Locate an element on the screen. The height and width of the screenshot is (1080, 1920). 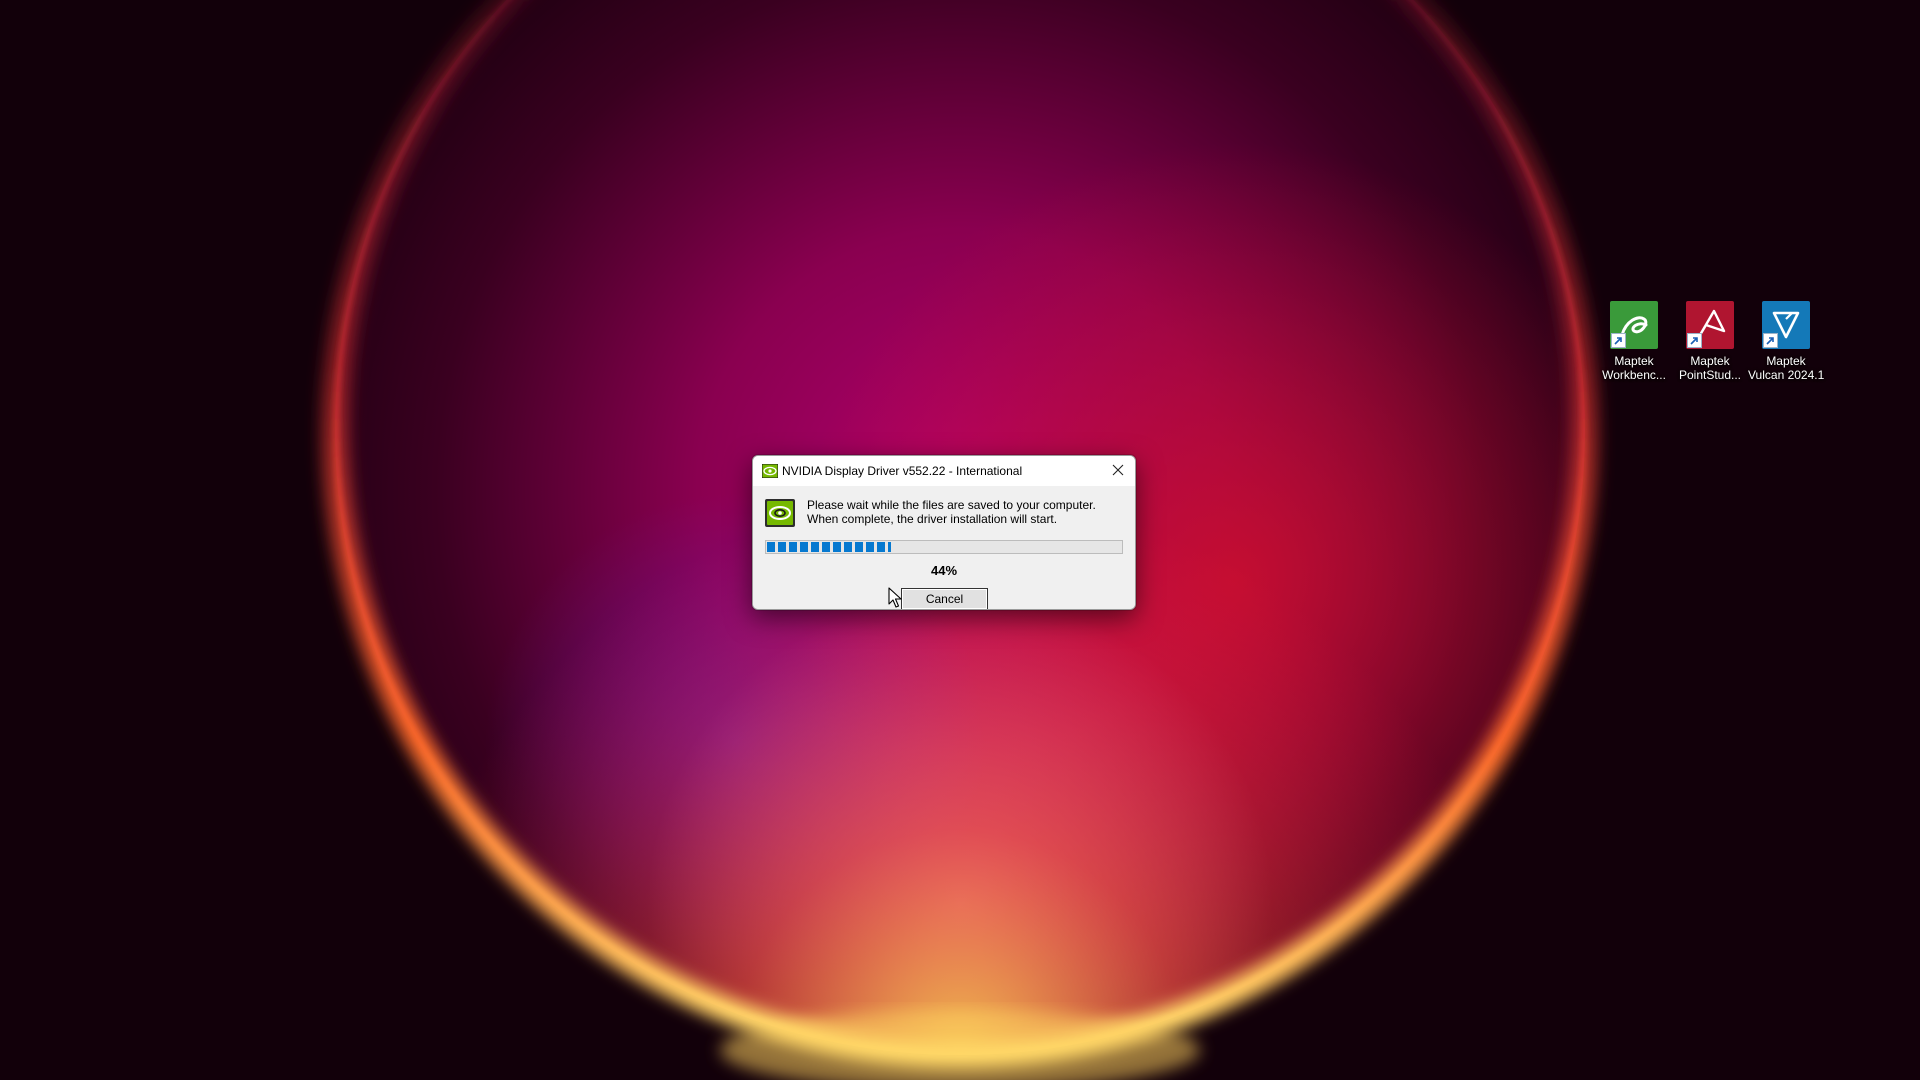
close-icon is located at coordinates (1118, 470).